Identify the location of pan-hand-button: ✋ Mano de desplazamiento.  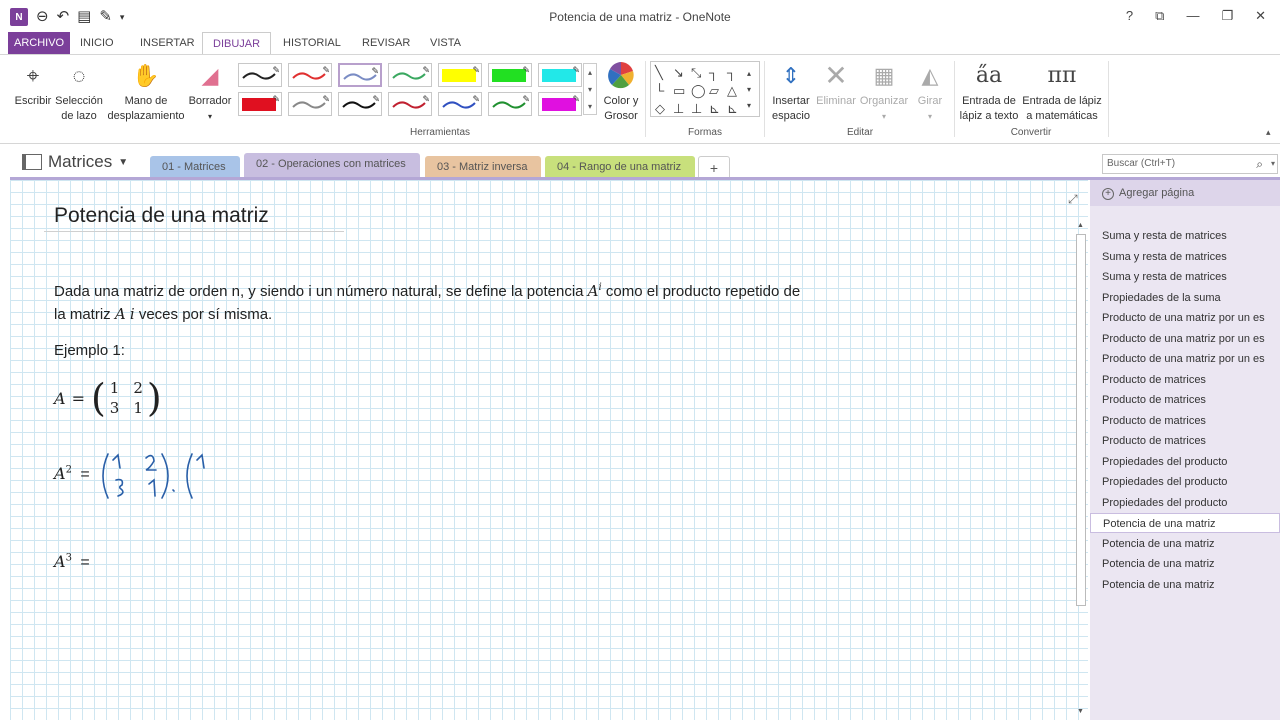
(146, 92).